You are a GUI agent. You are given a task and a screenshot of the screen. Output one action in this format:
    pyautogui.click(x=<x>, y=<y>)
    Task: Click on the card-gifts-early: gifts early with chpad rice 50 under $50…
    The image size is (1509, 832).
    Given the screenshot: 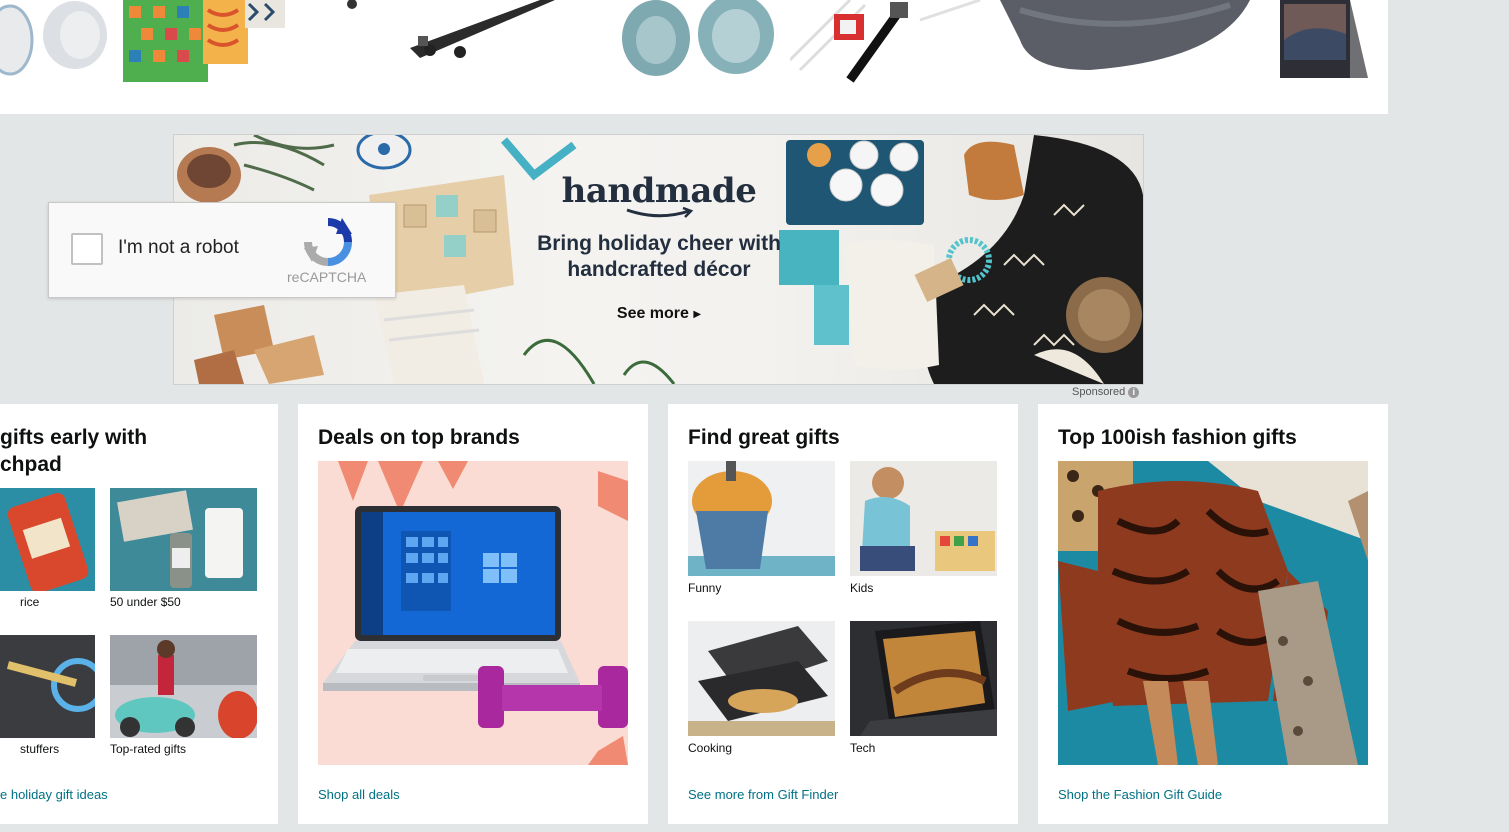 What is the action you would take?
    pyautogui.click(x=139, y=614)
    